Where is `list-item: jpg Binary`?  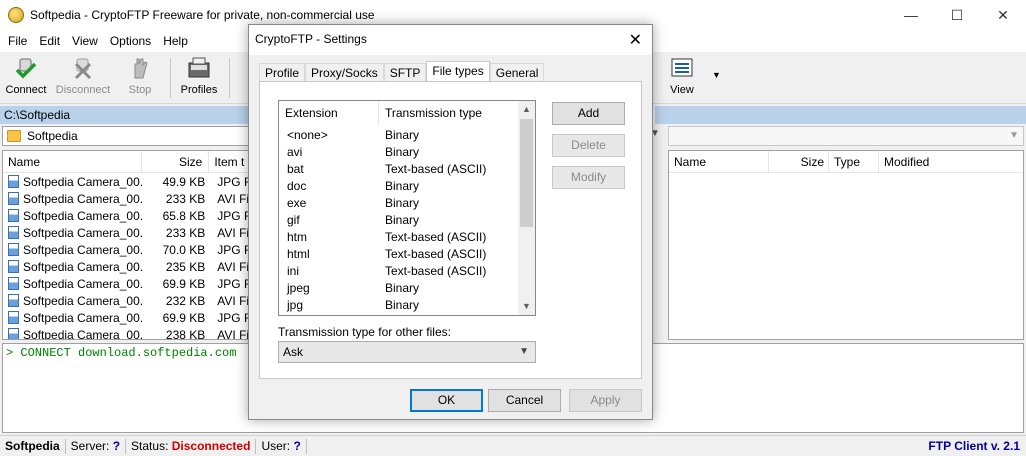
list-item: jpg Binary is located at coordinates (407, 304).